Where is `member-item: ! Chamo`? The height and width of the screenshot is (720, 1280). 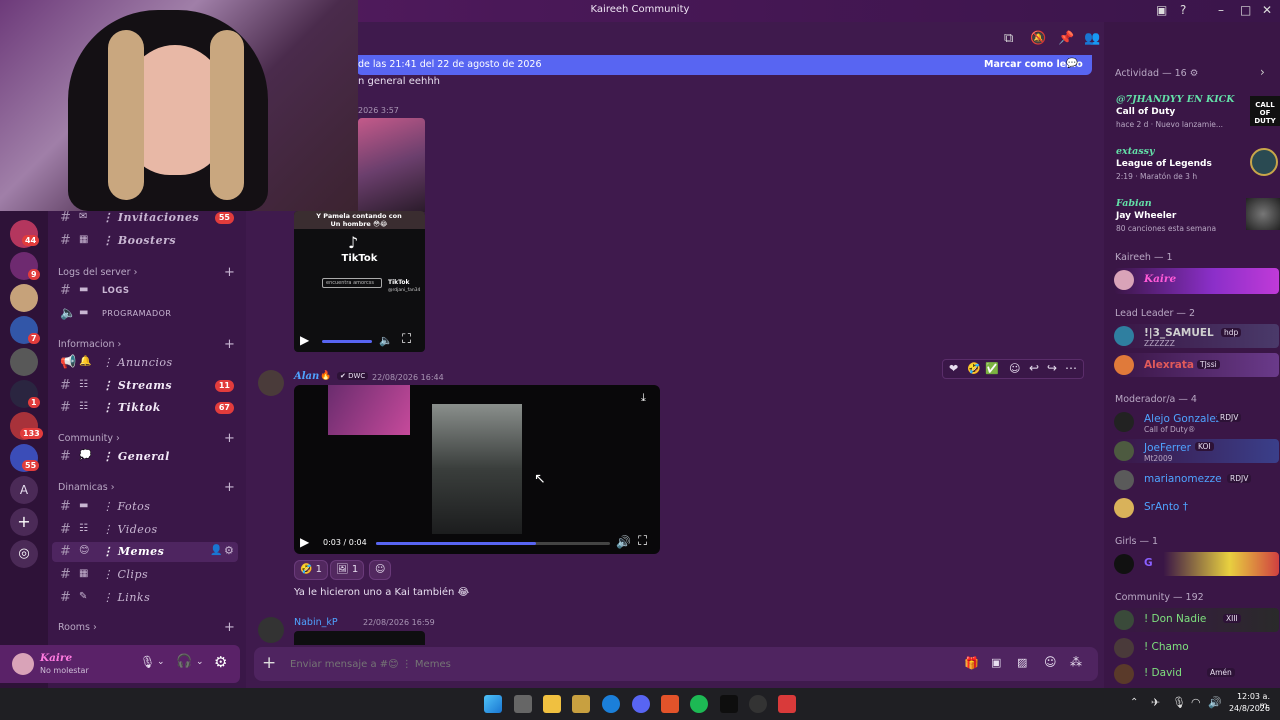
member-item: ! Chamo is located at coordinates (1196, 648).